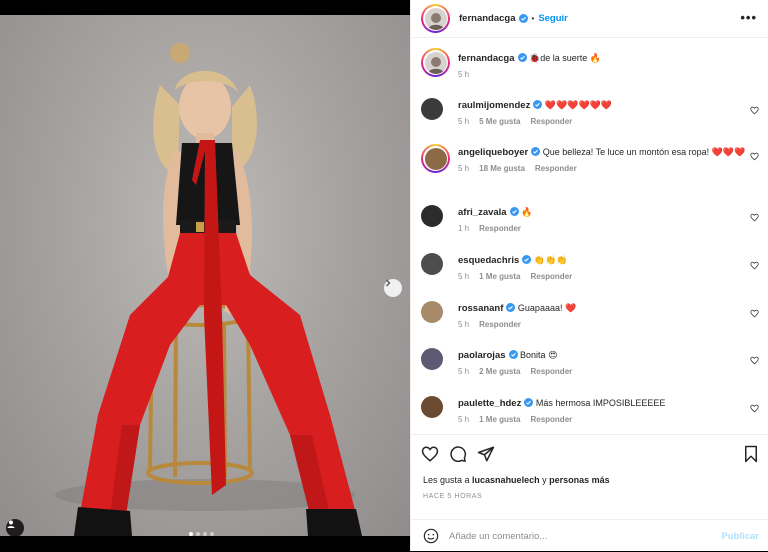 The image size is (768, 552). I want to click on commenter-username: angeliqueboyer, so click(493, 152).